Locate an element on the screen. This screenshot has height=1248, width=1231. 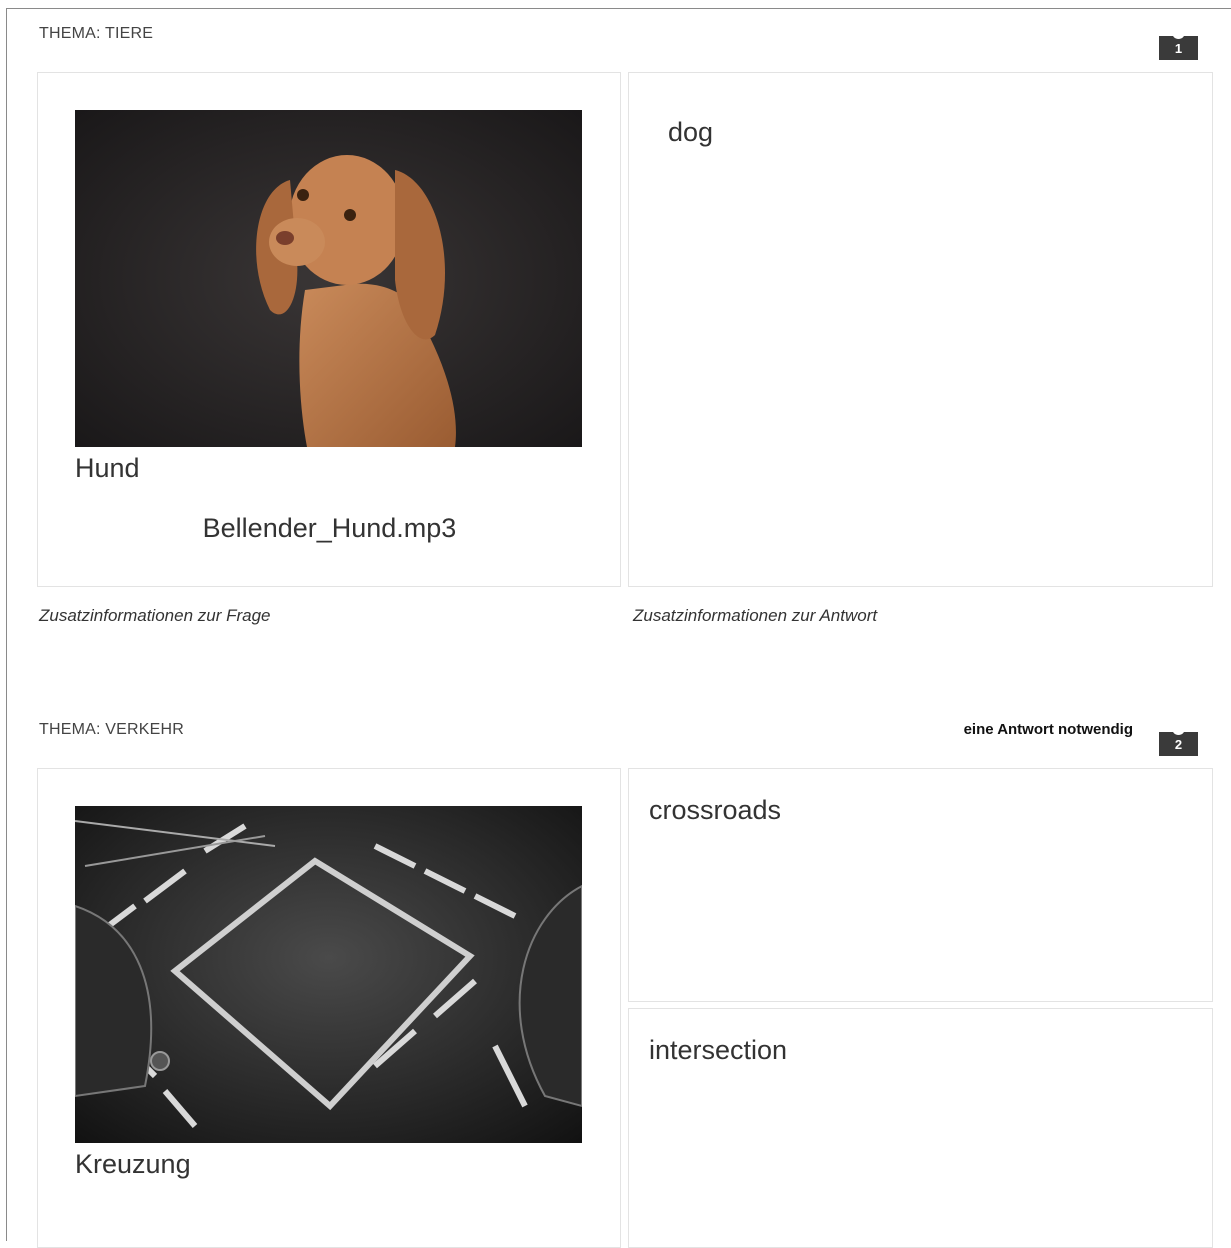
question-number-badge: 1 is located at coordinates (1178, 46).